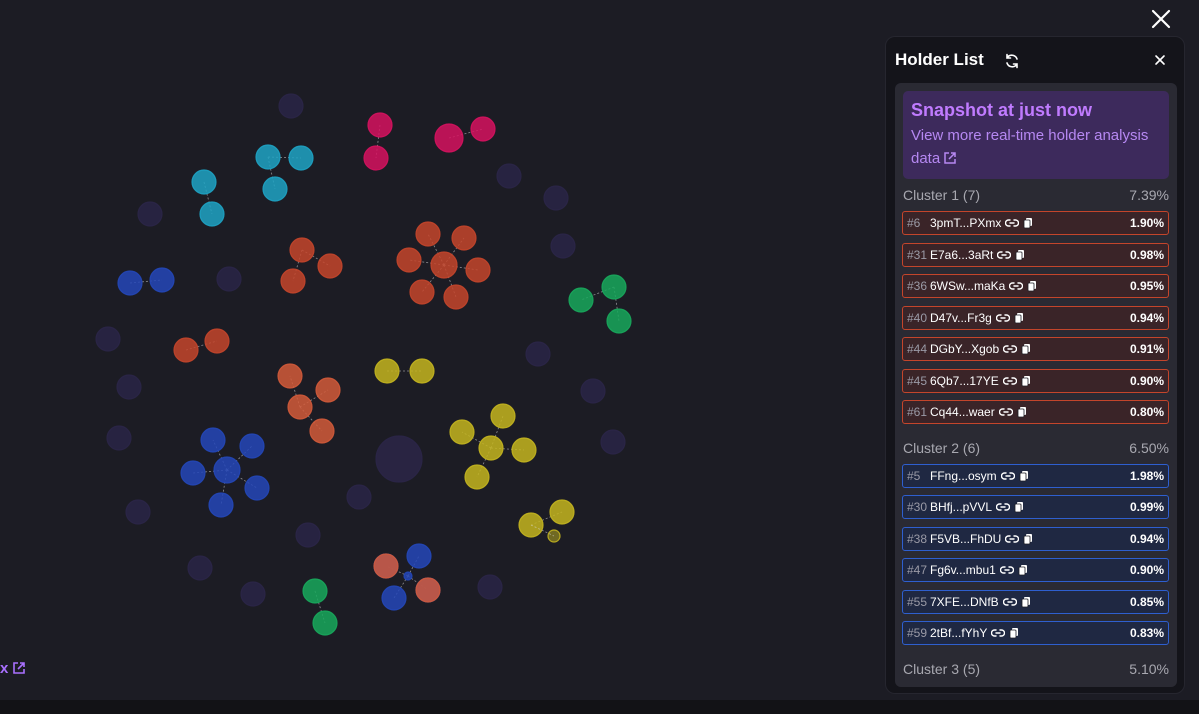 This screenshot has height=714, width=1199. I want to click on holder-row: #6 3pmT...PXmx 1.90%, so click(1035, 223).